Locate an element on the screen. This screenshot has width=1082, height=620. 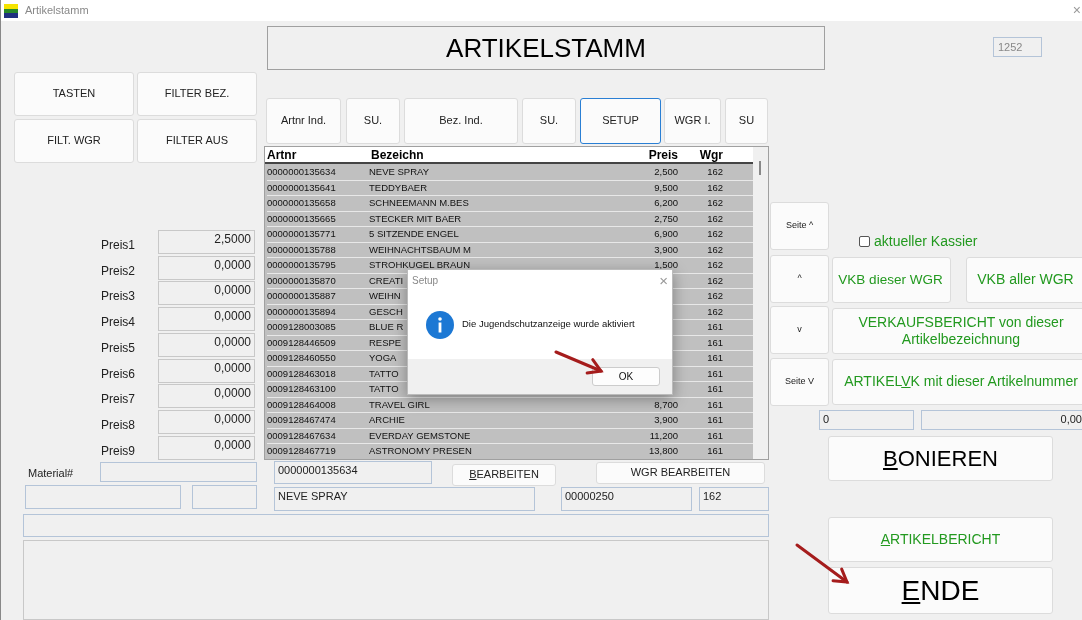
checkbox is located at coordinates (864, 241).